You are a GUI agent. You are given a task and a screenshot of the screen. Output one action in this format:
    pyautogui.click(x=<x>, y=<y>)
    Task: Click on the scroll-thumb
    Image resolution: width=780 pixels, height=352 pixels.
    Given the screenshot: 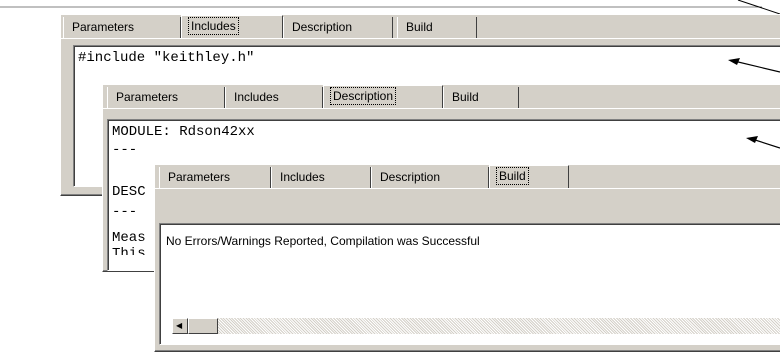 What is the action you would take?
    pyautogui.click(x=203, y=326)
    